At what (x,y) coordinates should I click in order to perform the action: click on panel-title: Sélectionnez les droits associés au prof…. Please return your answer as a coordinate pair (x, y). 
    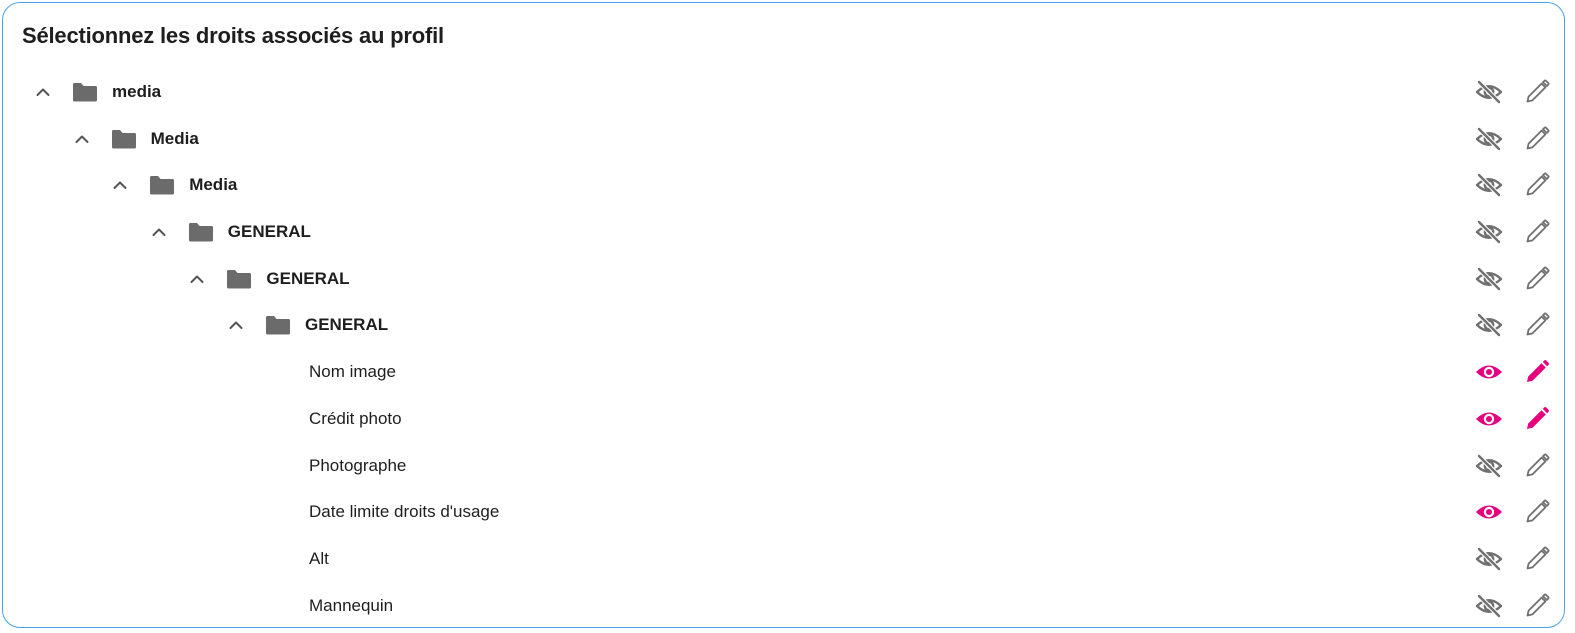
    Looking at the image, I should click on (233, 35).